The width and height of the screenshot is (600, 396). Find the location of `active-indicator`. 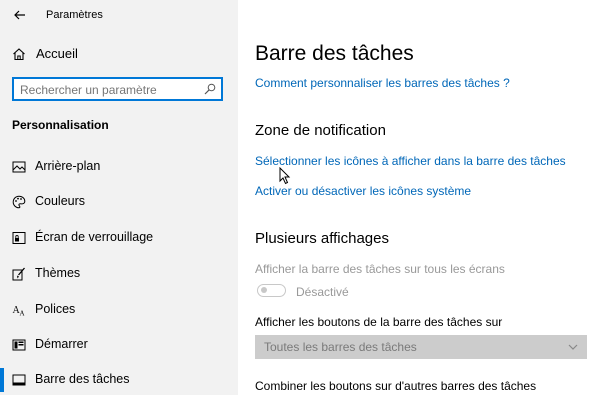

active-indicator is located at coordinates (2, 380).